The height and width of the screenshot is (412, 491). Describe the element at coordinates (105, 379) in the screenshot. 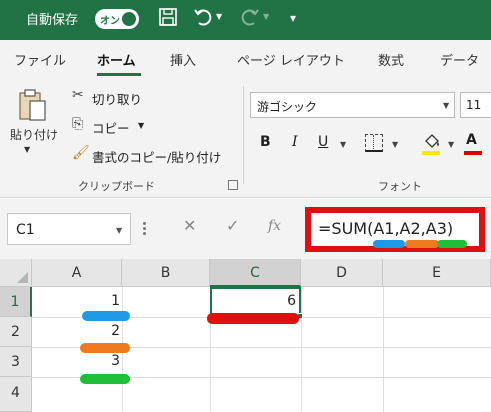

I see `green-marker` at that location.